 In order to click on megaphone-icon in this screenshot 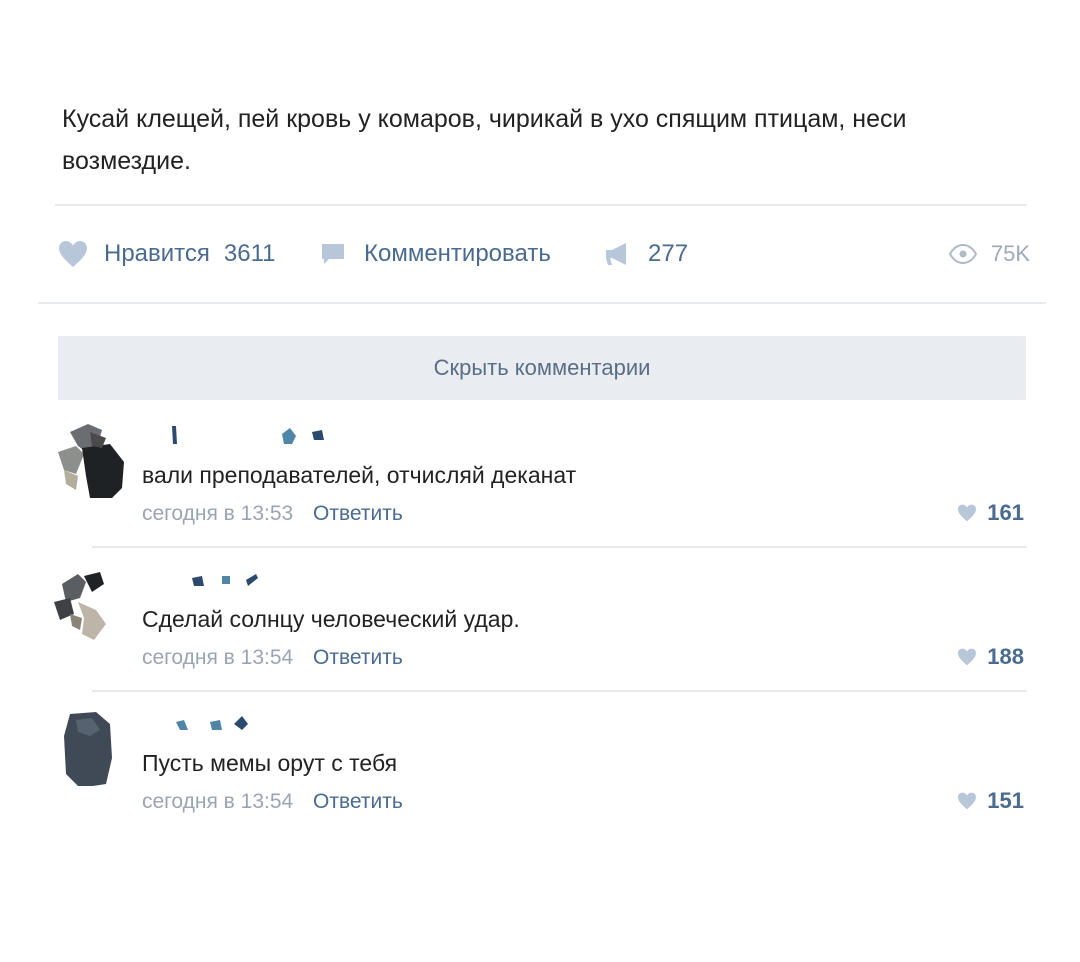, I will do `click(616, 254)`.